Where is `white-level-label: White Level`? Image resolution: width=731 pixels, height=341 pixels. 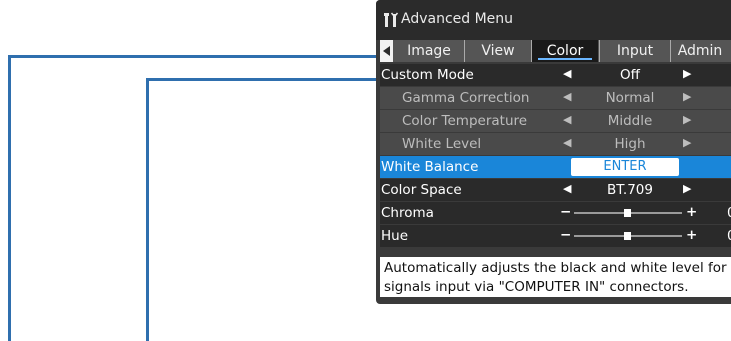
white-level-label: White Level is located at coordinates (442, 144).